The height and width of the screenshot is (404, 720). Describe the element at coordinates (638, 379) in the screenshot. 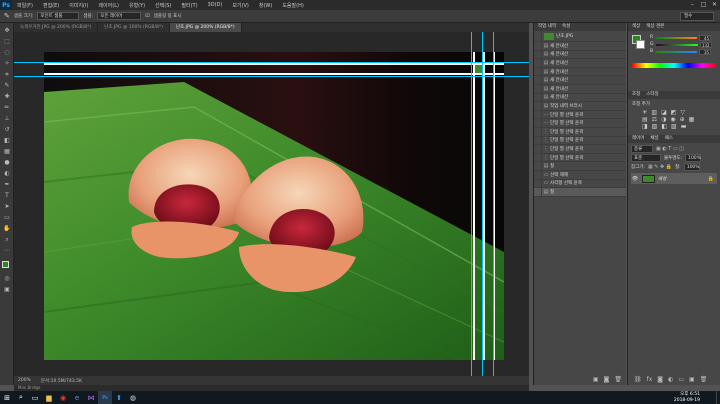

I see `link-layers-icon: ⛓` at that location.